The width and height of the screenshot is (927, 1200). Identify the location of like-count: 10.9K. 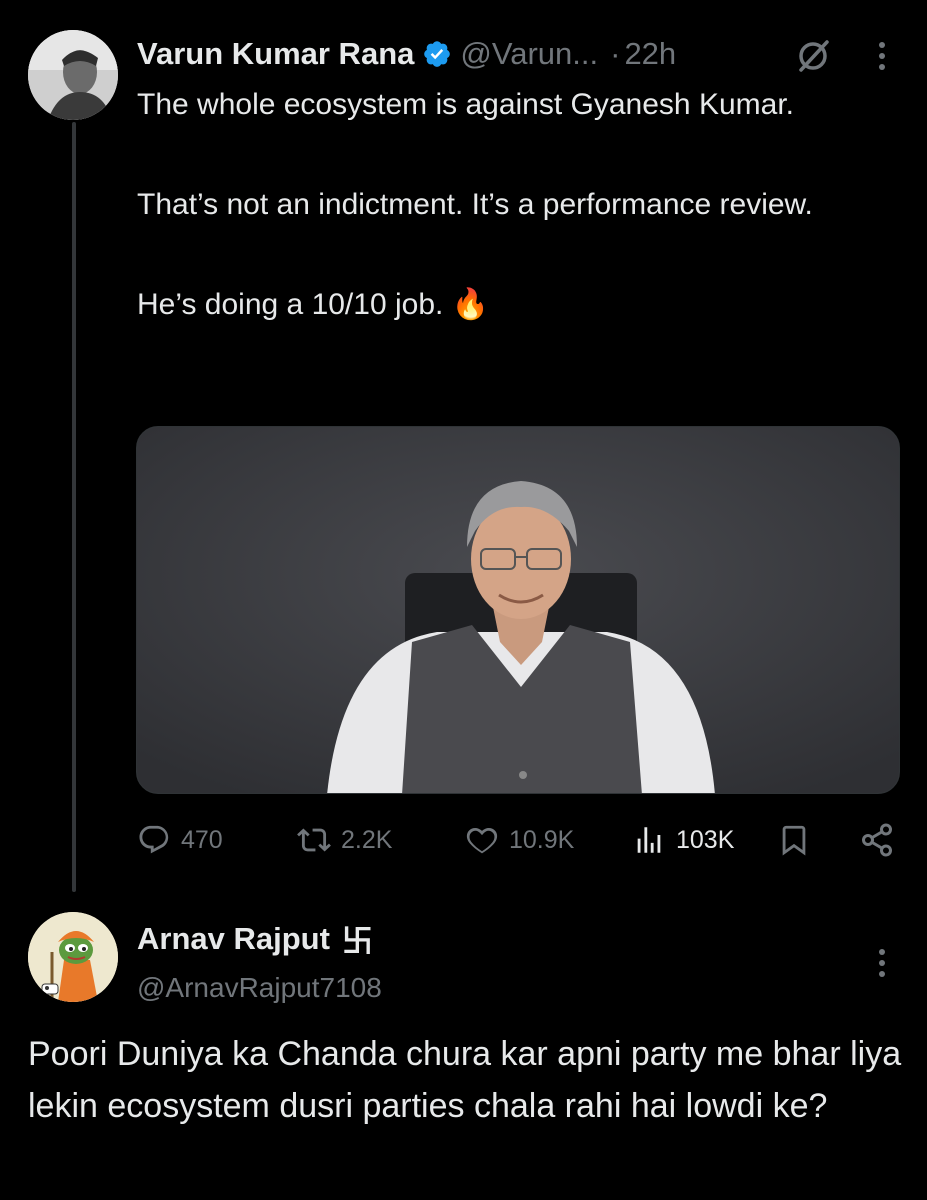
(542, 839).